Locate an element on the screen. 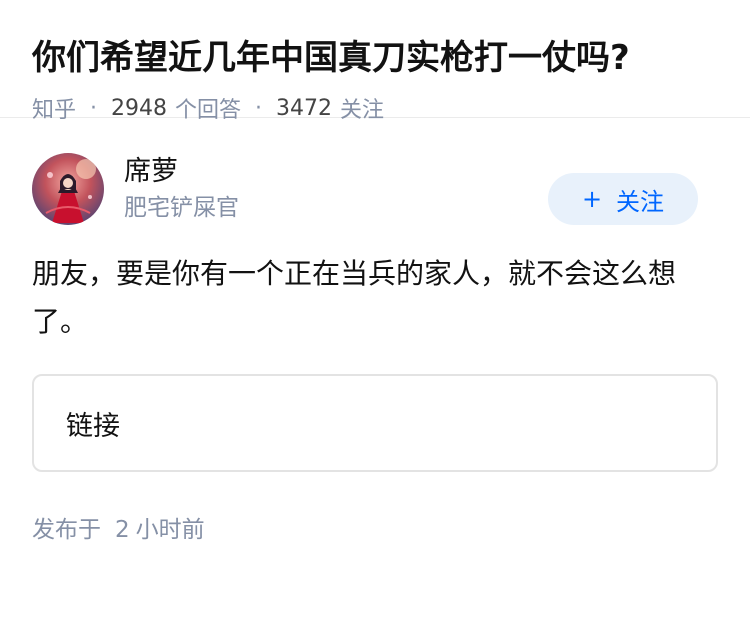 The width and height of the screenshot is (750, 620). author-row: 席萝 肥宅铲屎官 + 关注 is located at coordinates (375, 189).